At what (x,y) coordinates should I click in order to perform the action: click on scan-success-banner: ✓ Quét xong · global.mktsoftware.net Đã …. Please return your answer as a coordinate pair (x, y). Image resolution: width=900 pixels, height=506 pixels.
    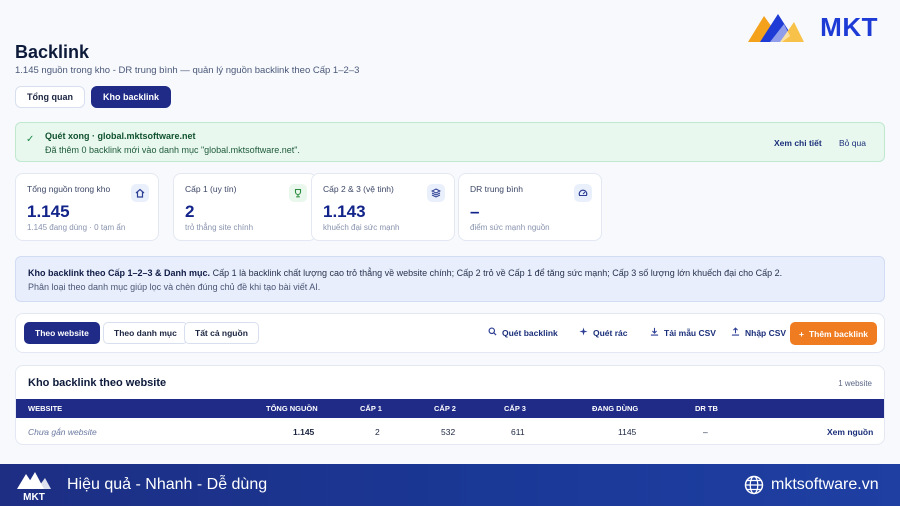
    Looking at the image, I should click on (450, 142).